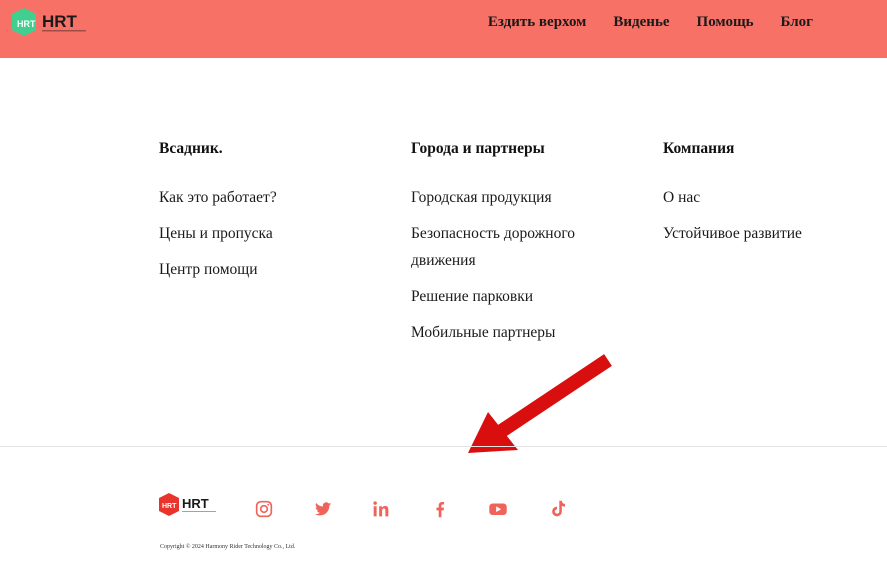  I want to click on facebook-icon, so click(440, 509).